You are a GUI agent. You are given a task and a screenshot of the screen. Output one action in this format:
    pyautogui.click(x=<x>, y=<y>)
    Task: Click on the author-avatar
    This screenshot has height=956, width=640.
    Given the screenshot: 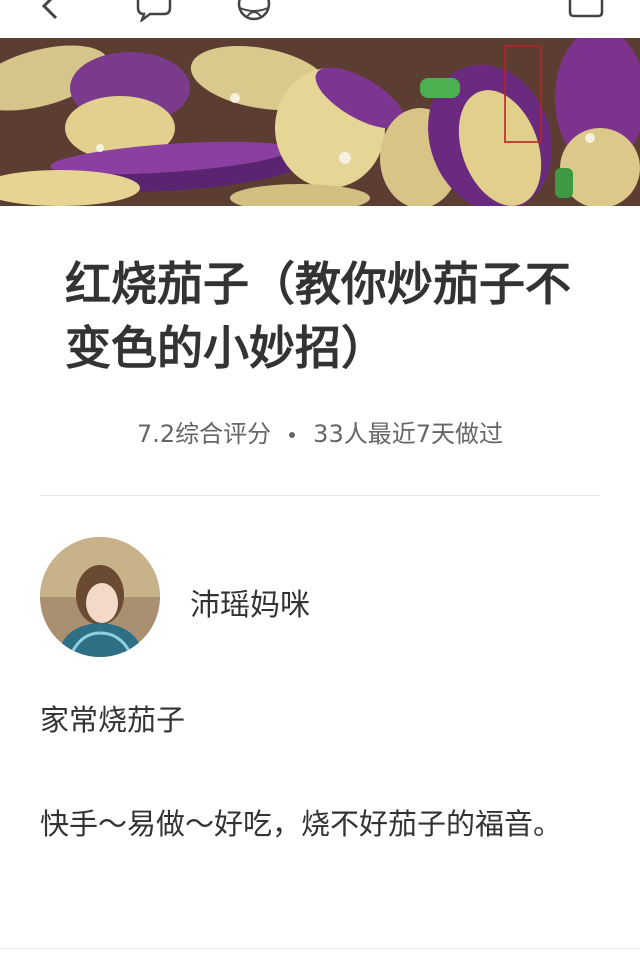 What is the action you would take?
    pyautogui.click(x=100, y=597)
    